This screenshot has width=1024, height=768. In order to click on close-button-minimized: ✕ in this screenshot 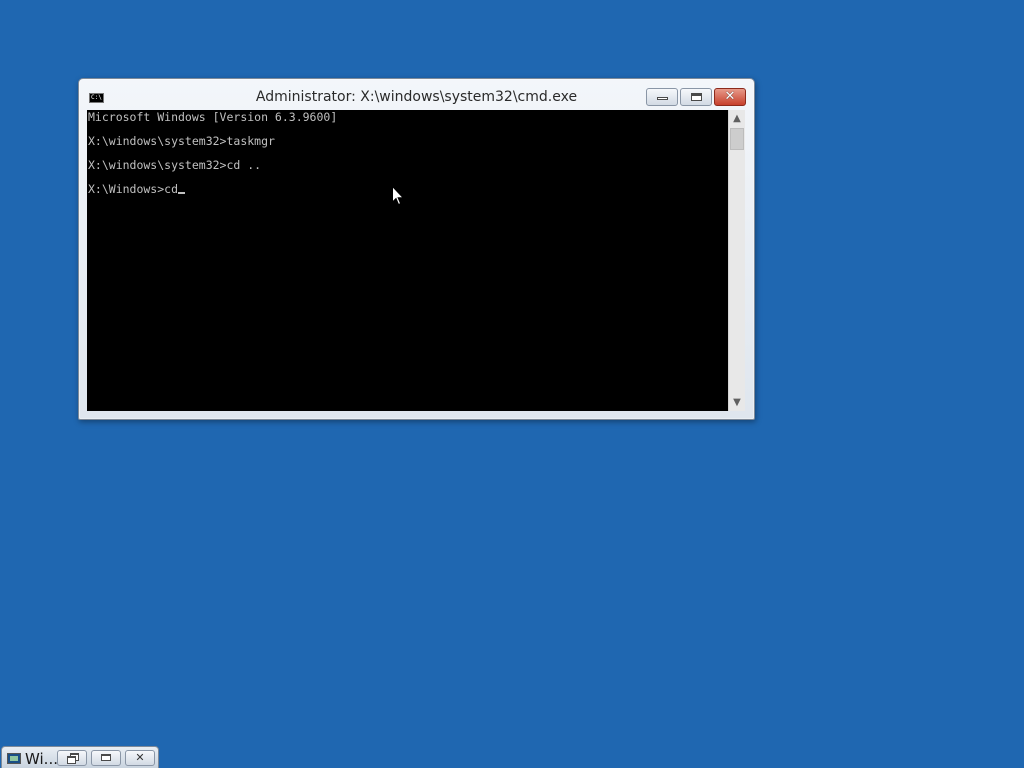, I will do `click(140, 758)`.